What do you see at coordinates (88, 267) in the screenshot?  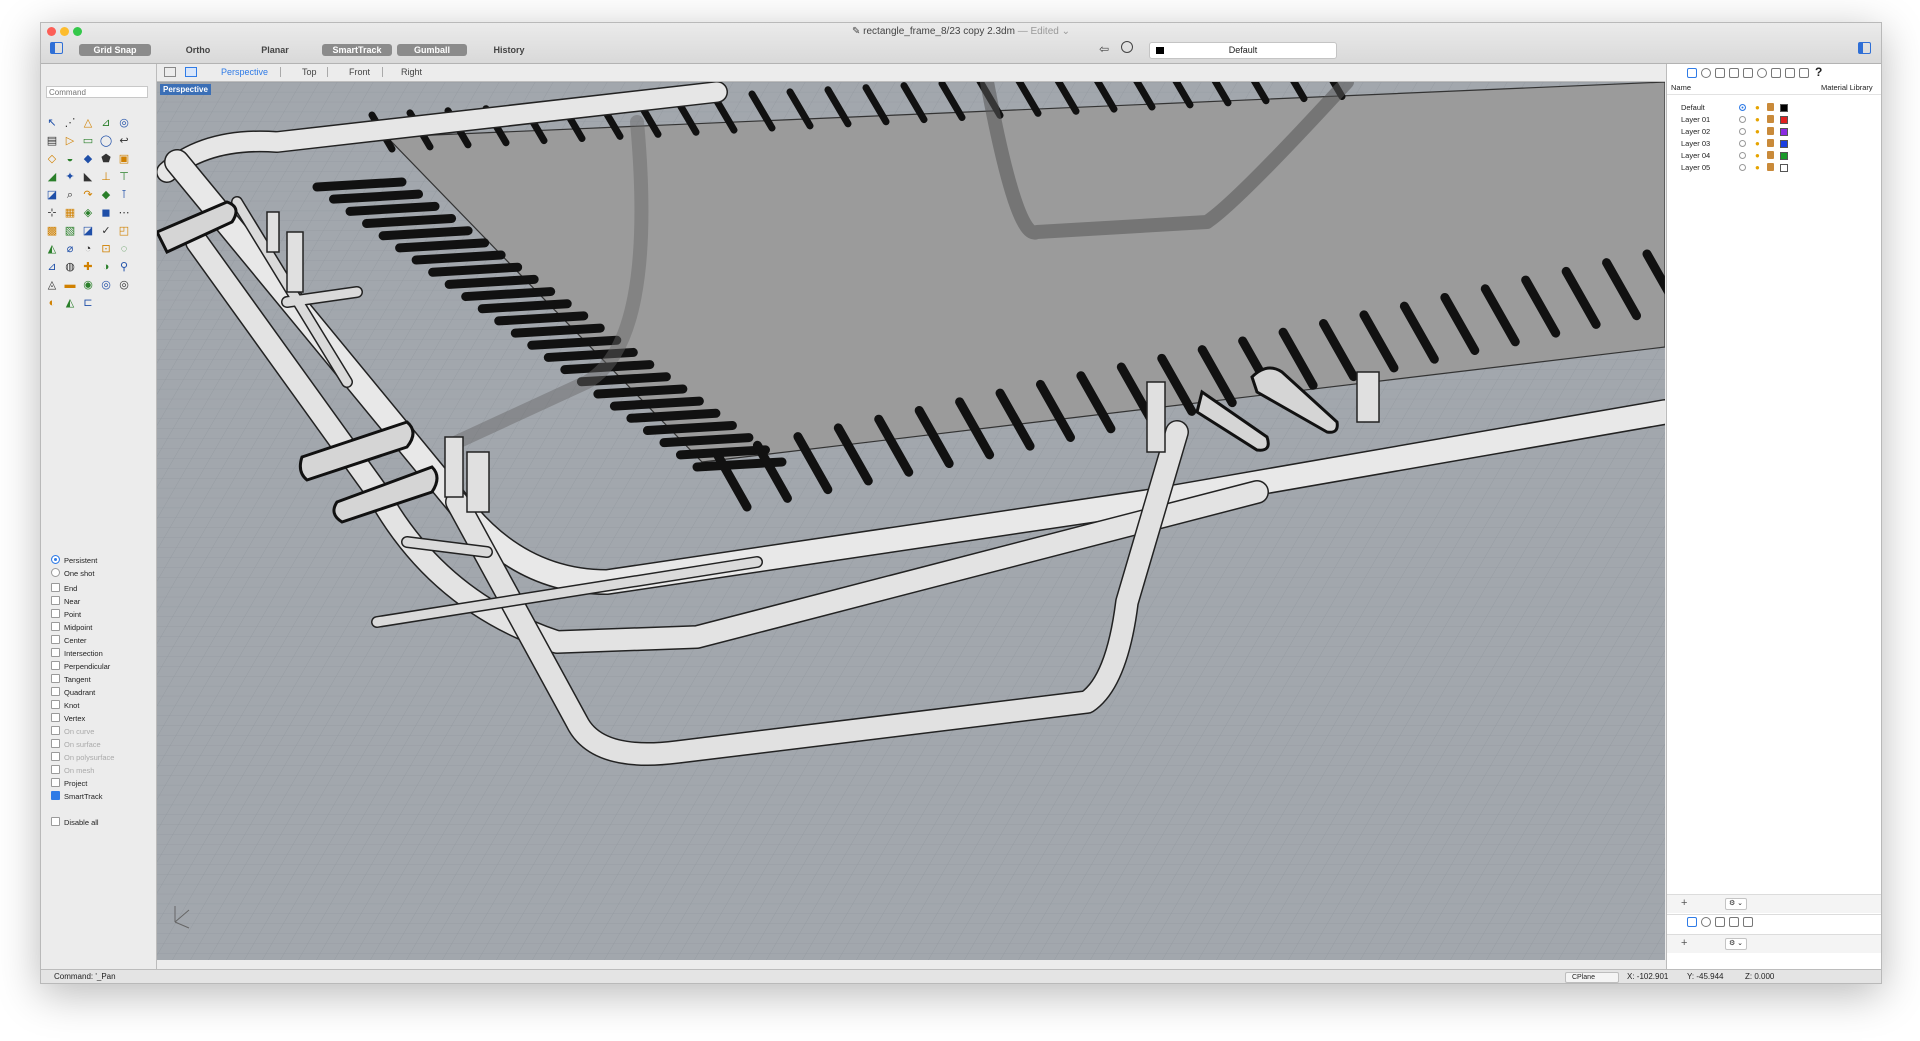 I see `modeling-tool-icon: ✚` at bounding box center [88, 267].